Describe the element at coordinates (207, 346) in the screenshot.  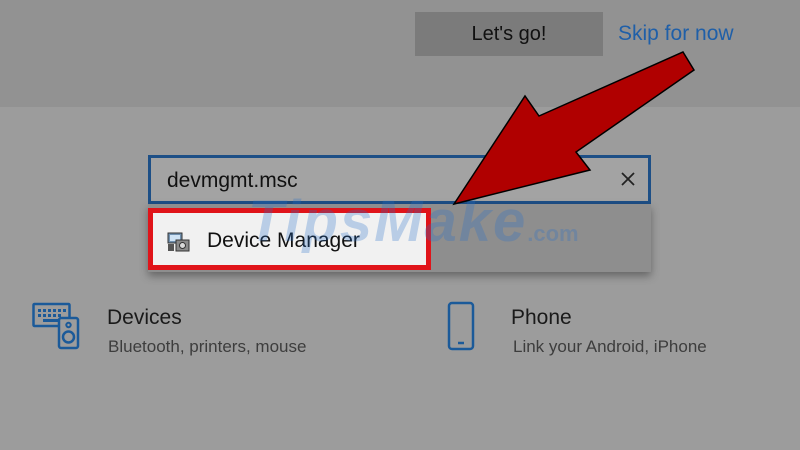
I see `category-devices-subtitle: Bluetooth, printers, mouse` at that location.